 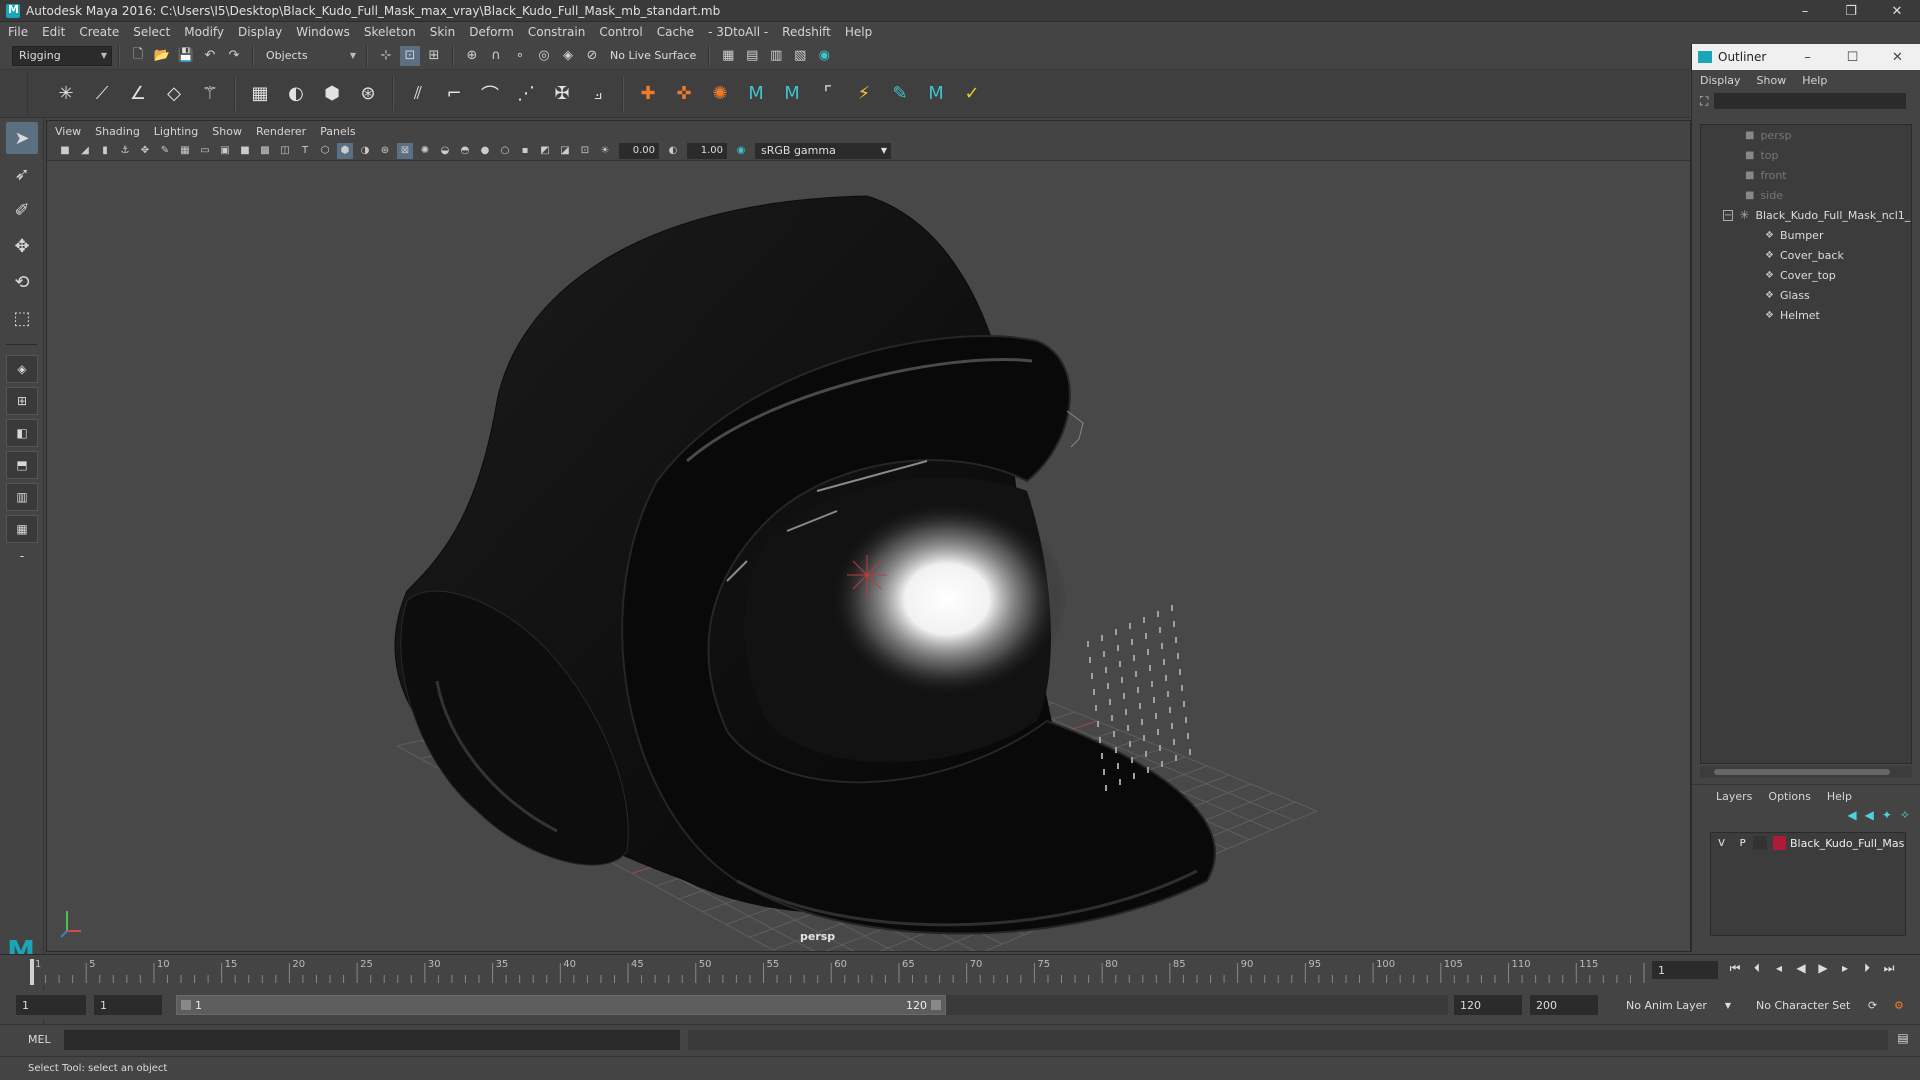 What do you see at coordinates (18, 32) in the screenshot?
I see `menu-file: File` at bounding box center [18, 32].